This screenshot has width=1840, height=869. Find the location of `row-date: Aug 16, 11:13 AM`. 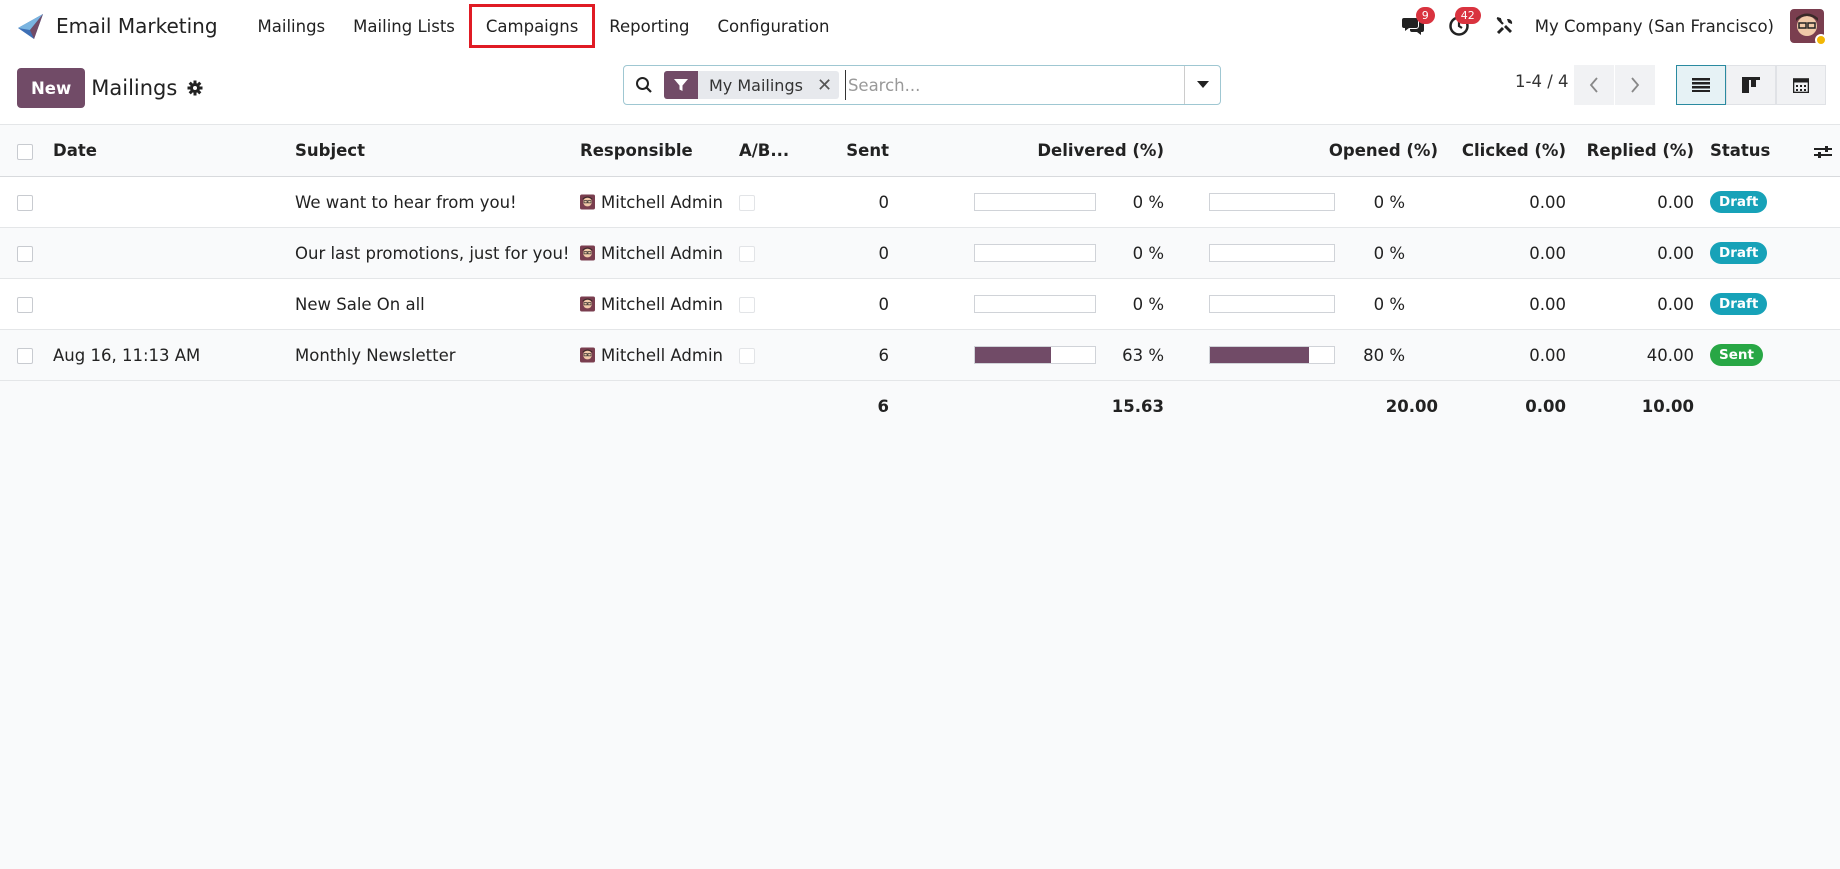

row-date: Aug 16, 11:13 AM is located at coordinates (166, 355).